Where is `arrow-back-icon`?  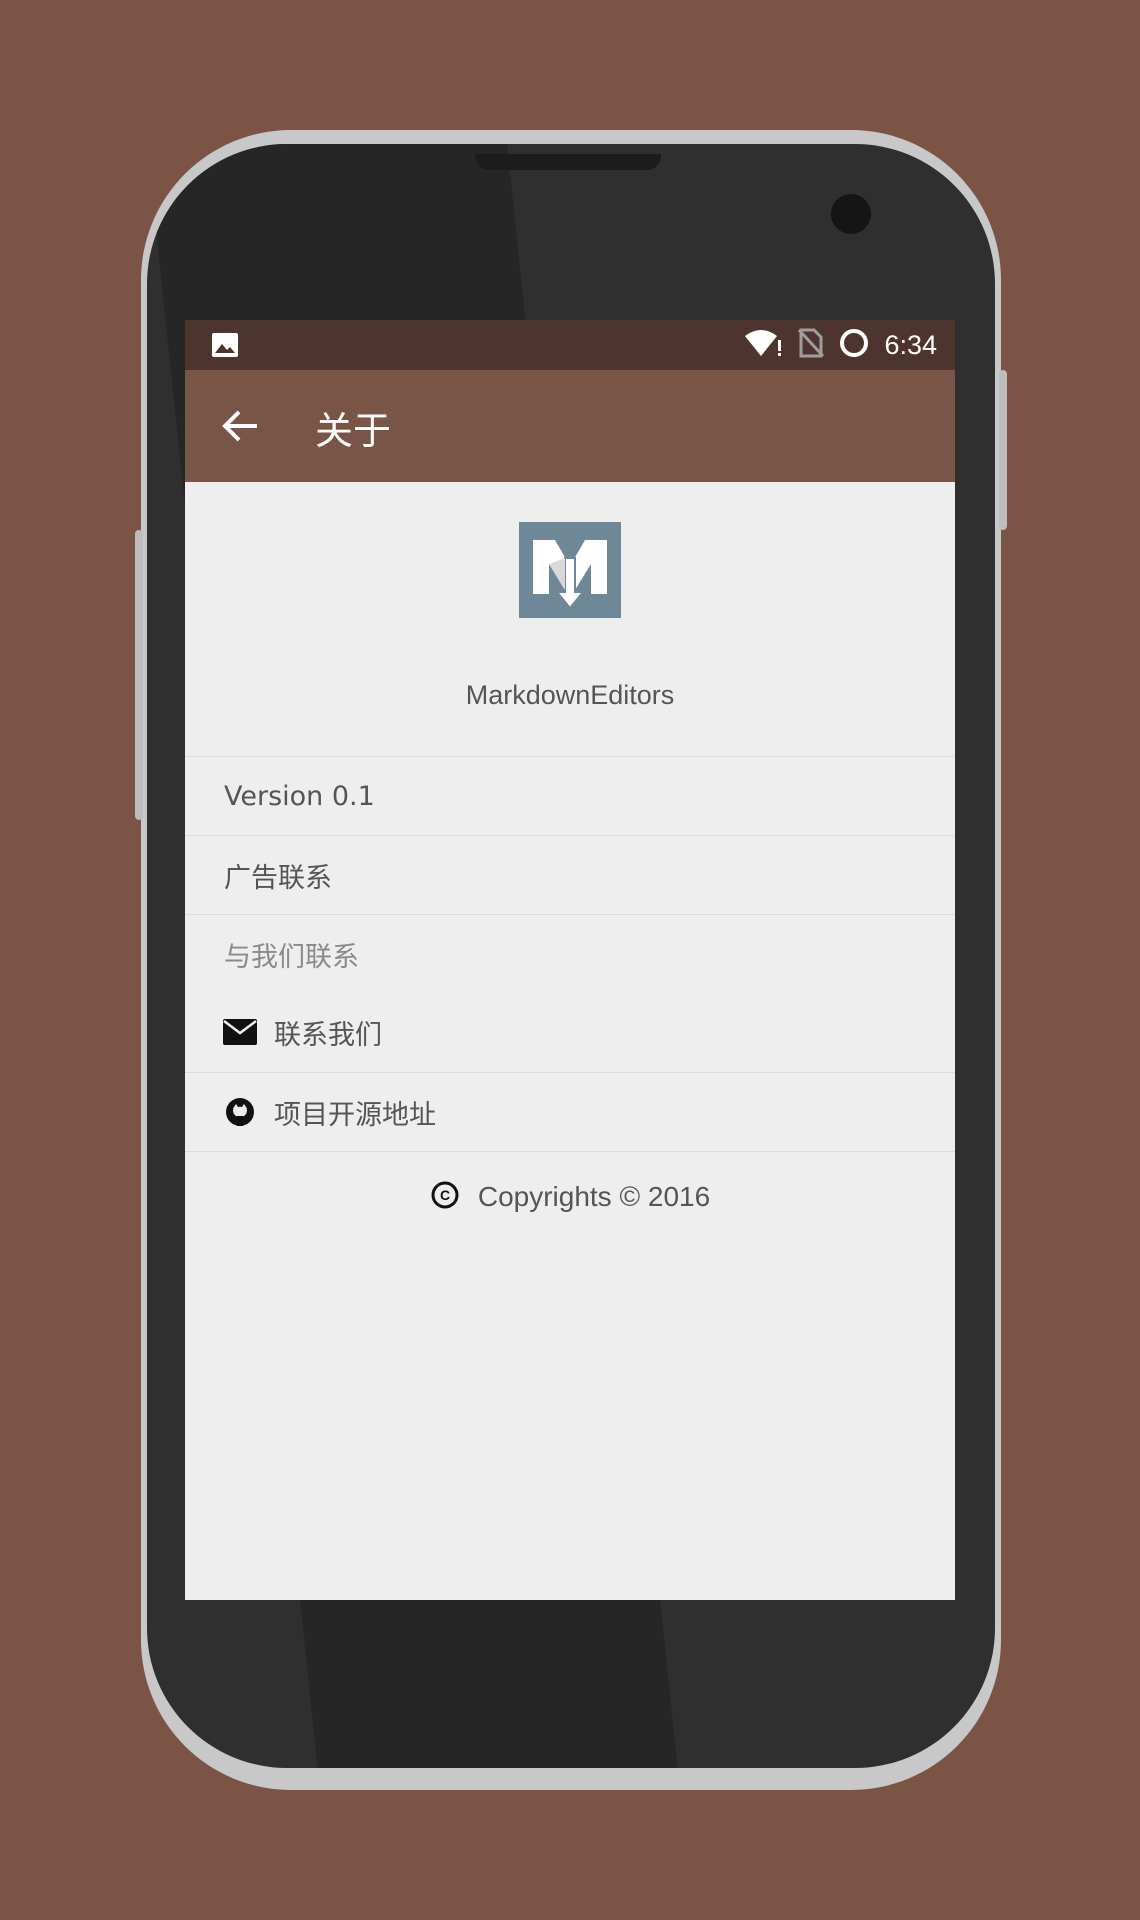 arrow-back-icon is located at coordinates (241, 426).